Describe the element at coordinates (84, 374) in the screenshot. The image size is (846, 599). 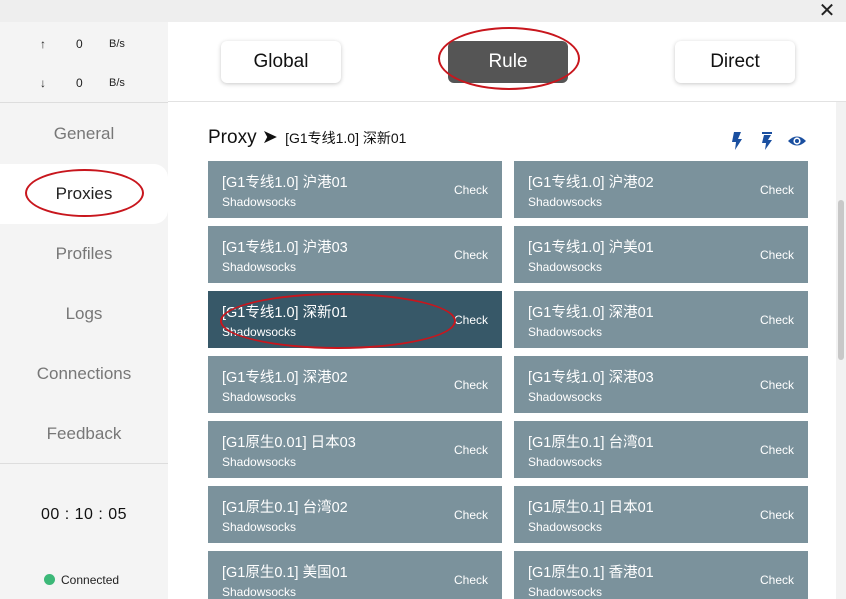
I see `sidebar-item-connections: Connections` at that location.